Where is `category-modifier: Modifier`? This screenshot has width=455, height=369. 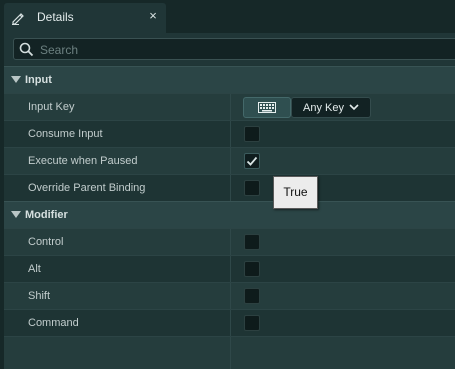 category-modifier: Modifier is located at coordinates (229, 214).